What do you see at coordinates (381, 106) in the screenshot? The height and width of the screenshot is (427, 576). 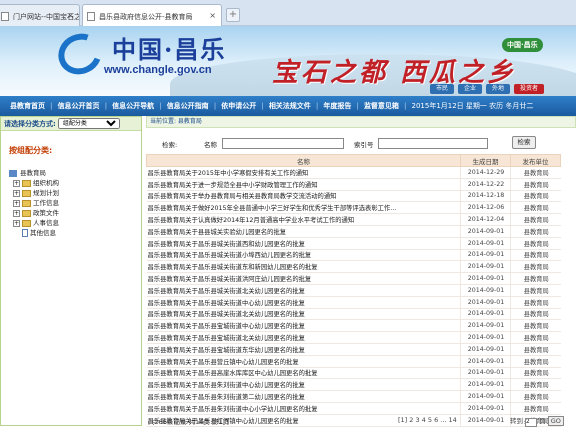 I see `nav-feedback: 监督意见箱` at bounding box center [381, 106].